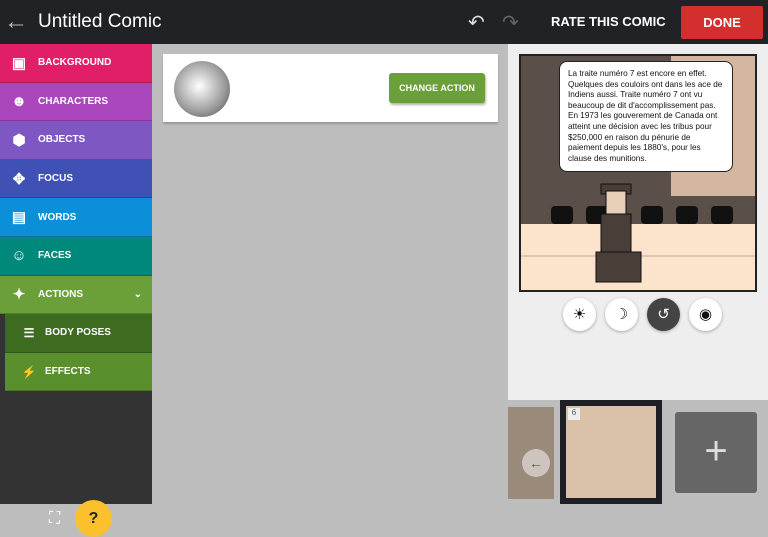  Describe the element at coordinates (60, 294) in the screenshot. I see `sidebar-item-label: ACTIONS` at that location.